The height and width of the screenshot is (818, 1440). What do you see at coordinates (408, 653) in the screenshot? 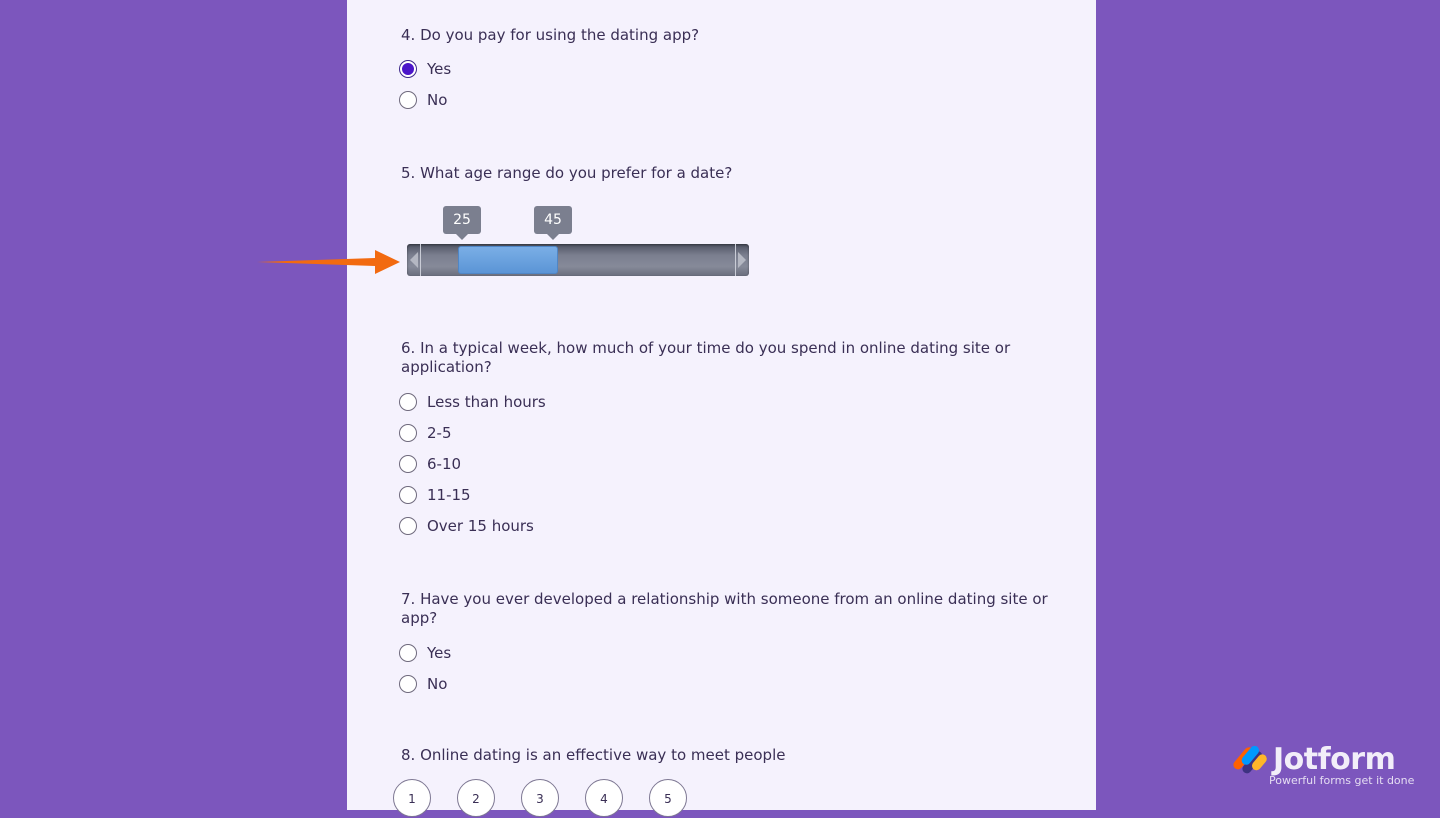
I see `q7-radio-yes` at bounding box center [408, 653].